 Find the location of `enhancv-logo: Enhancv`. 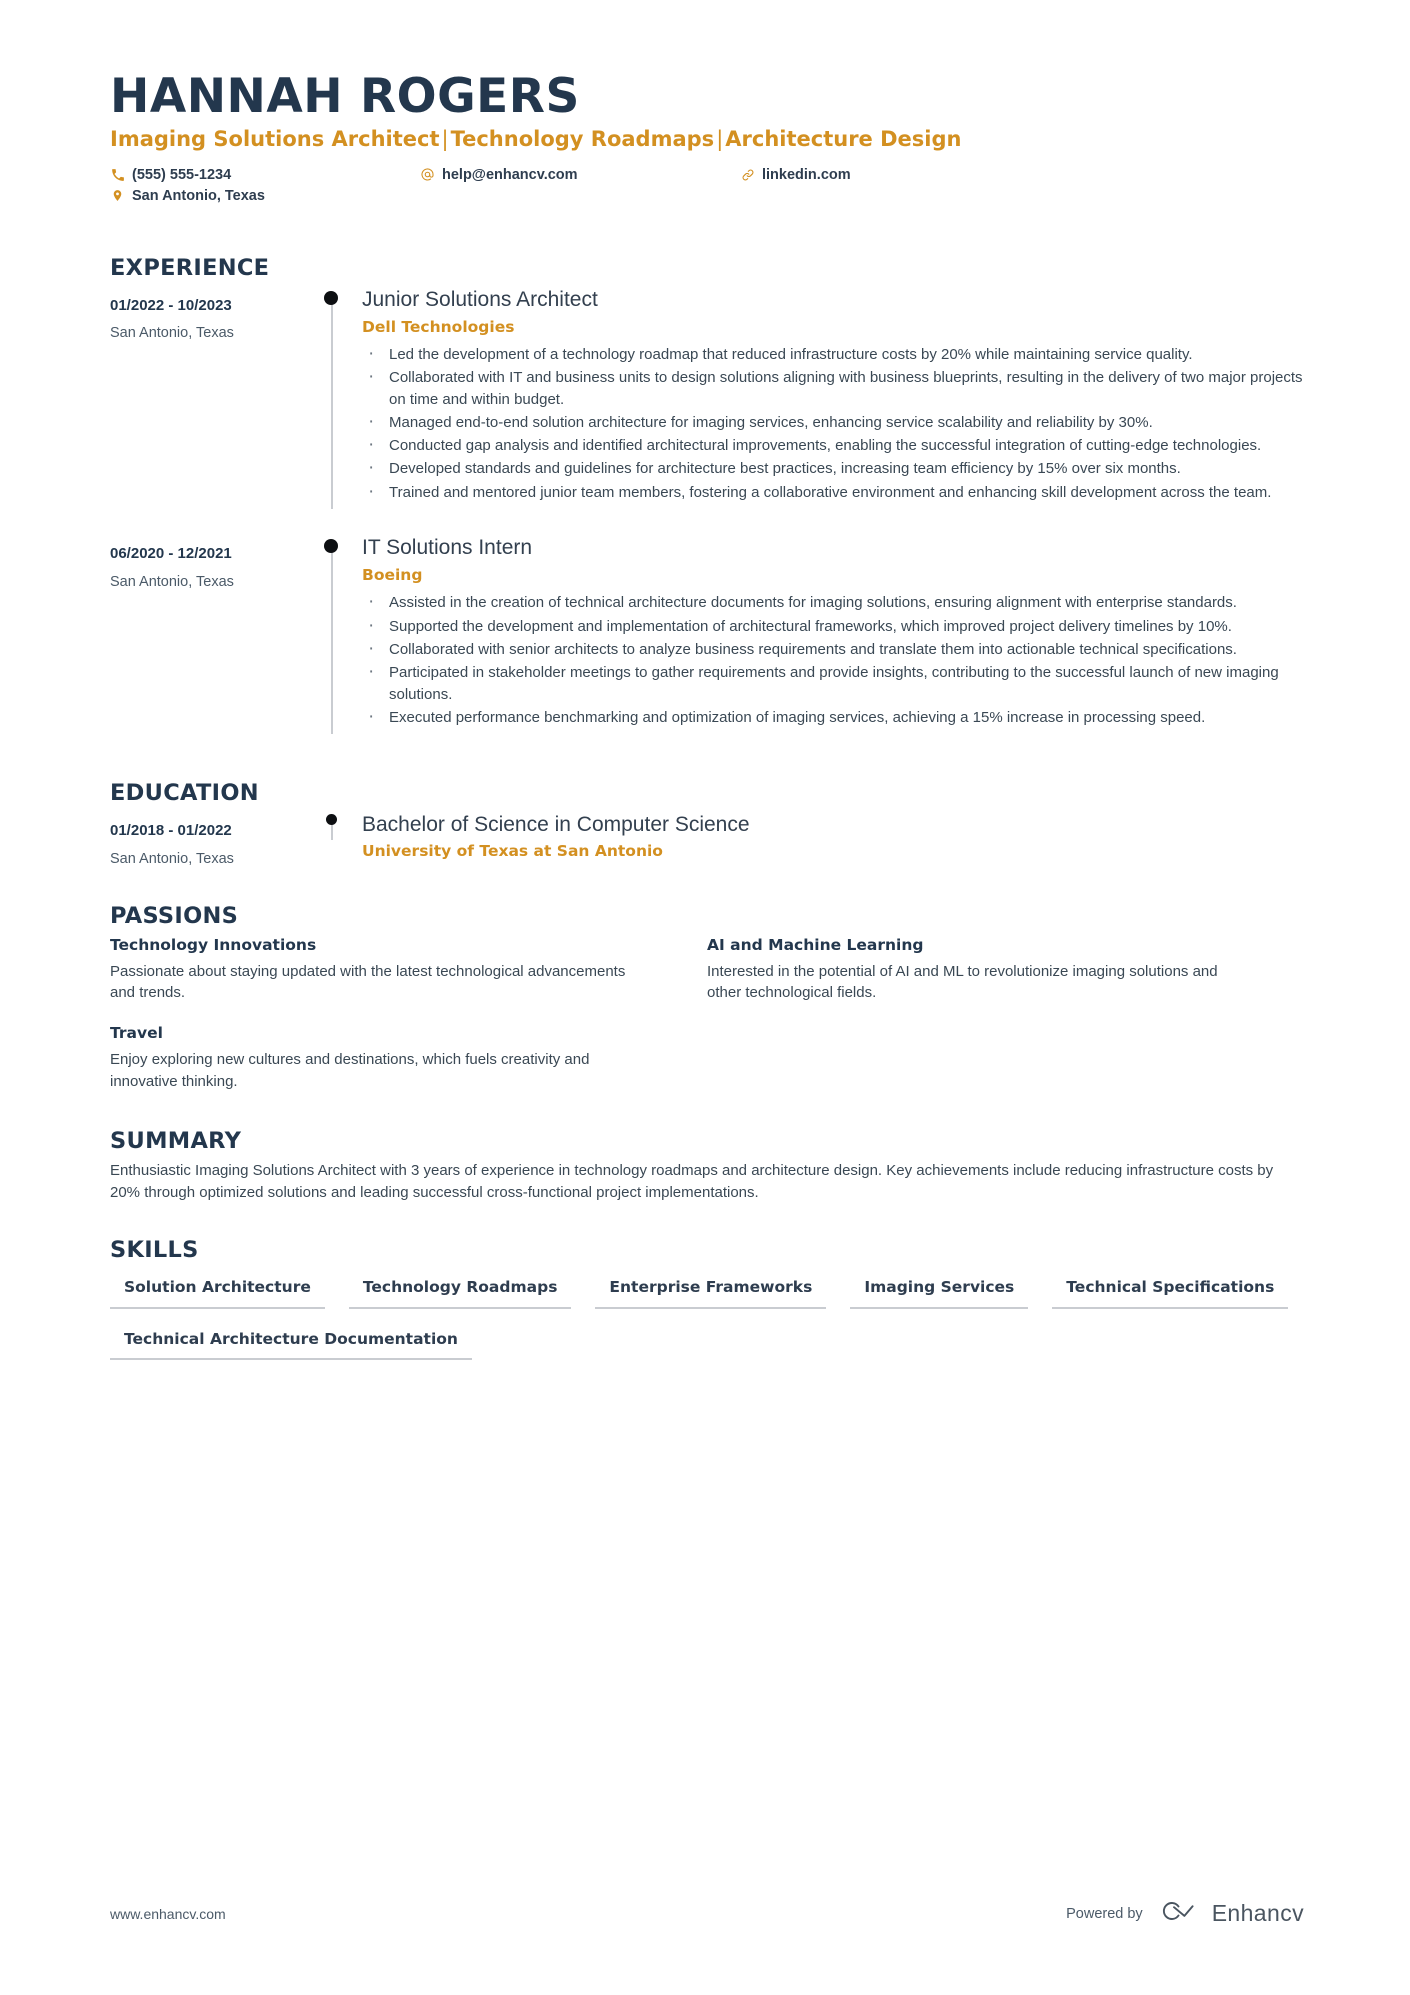

enhancv-logo: Enhancv is located at coordinates (1230, 1913).